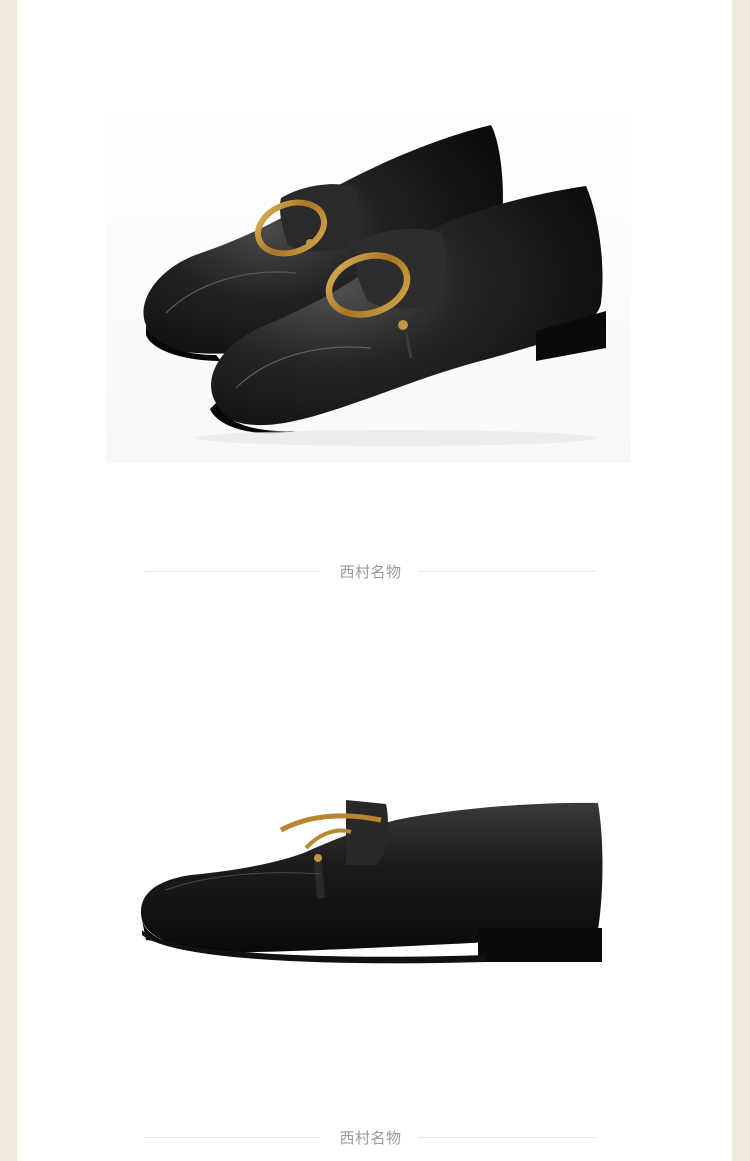  I want to click on product-photo-side, so click(368, 875).